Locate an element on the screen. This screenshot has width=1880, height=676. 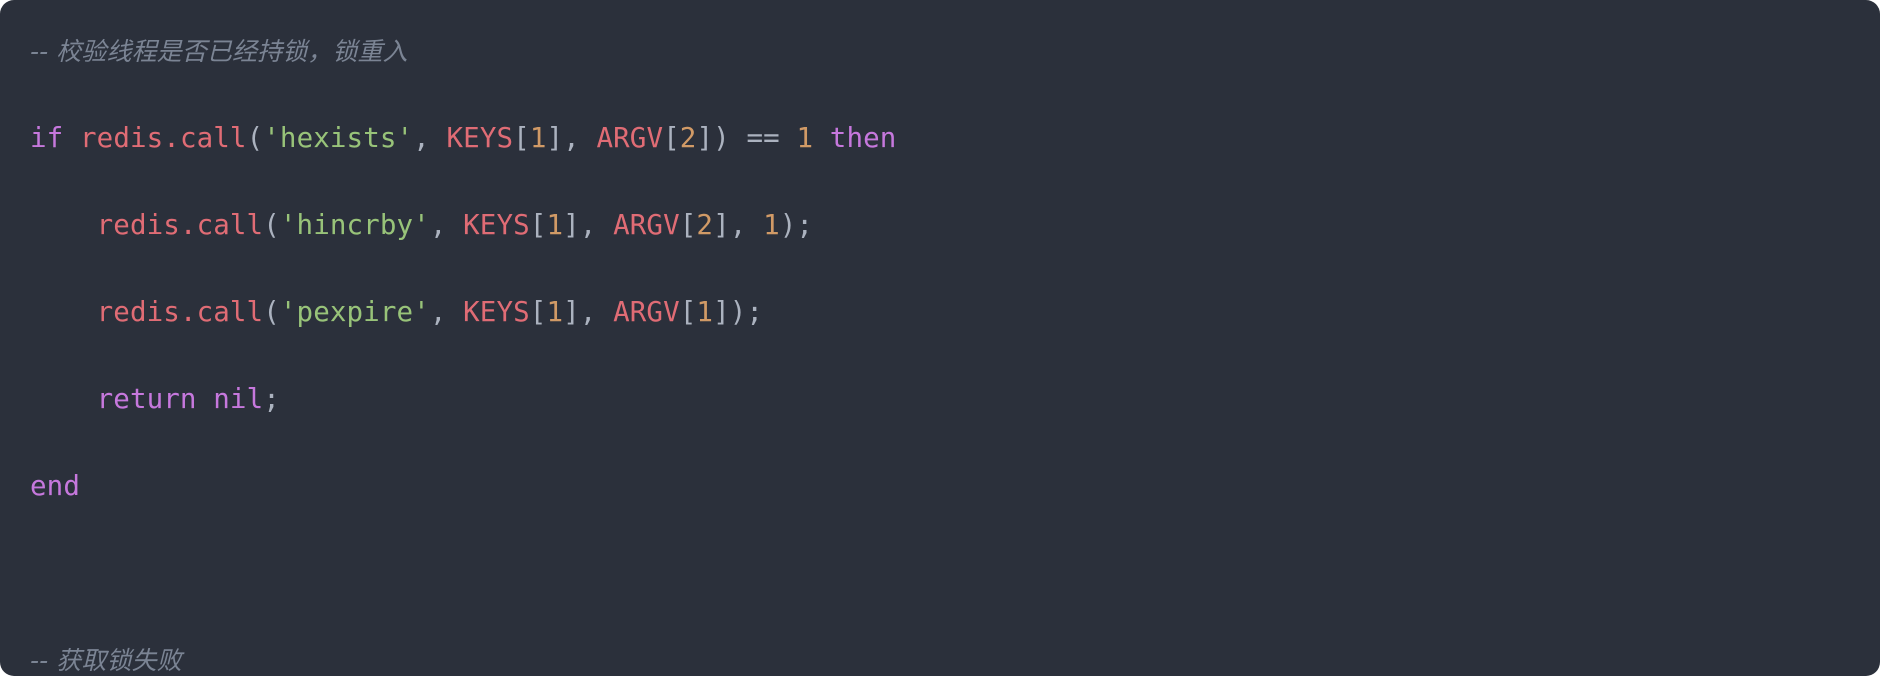
code-line: return nil; is located at coordinates (940, 400).